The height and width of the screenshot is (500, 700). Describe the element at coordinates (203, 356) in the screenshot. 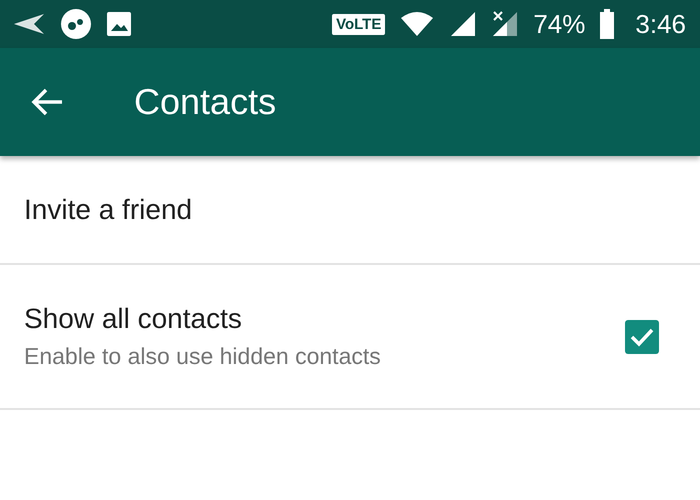

I see `setting-description: Enable to also use hidden contacts` at that location.